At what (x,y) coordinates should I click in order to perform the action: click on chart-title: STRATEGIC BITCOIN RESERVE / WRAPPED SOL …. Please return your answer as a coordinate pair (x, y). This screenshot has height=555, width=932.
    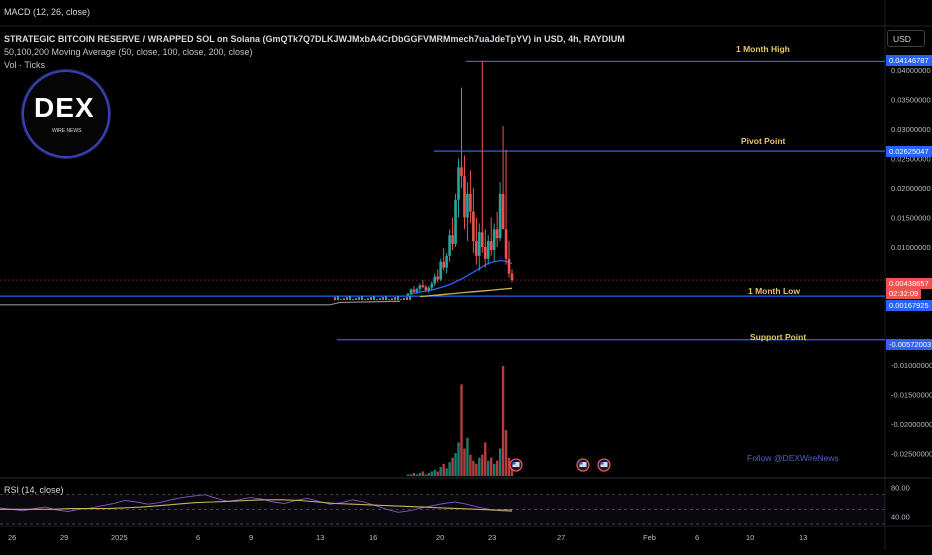
    Looking at the image, I should click on (314, 39).